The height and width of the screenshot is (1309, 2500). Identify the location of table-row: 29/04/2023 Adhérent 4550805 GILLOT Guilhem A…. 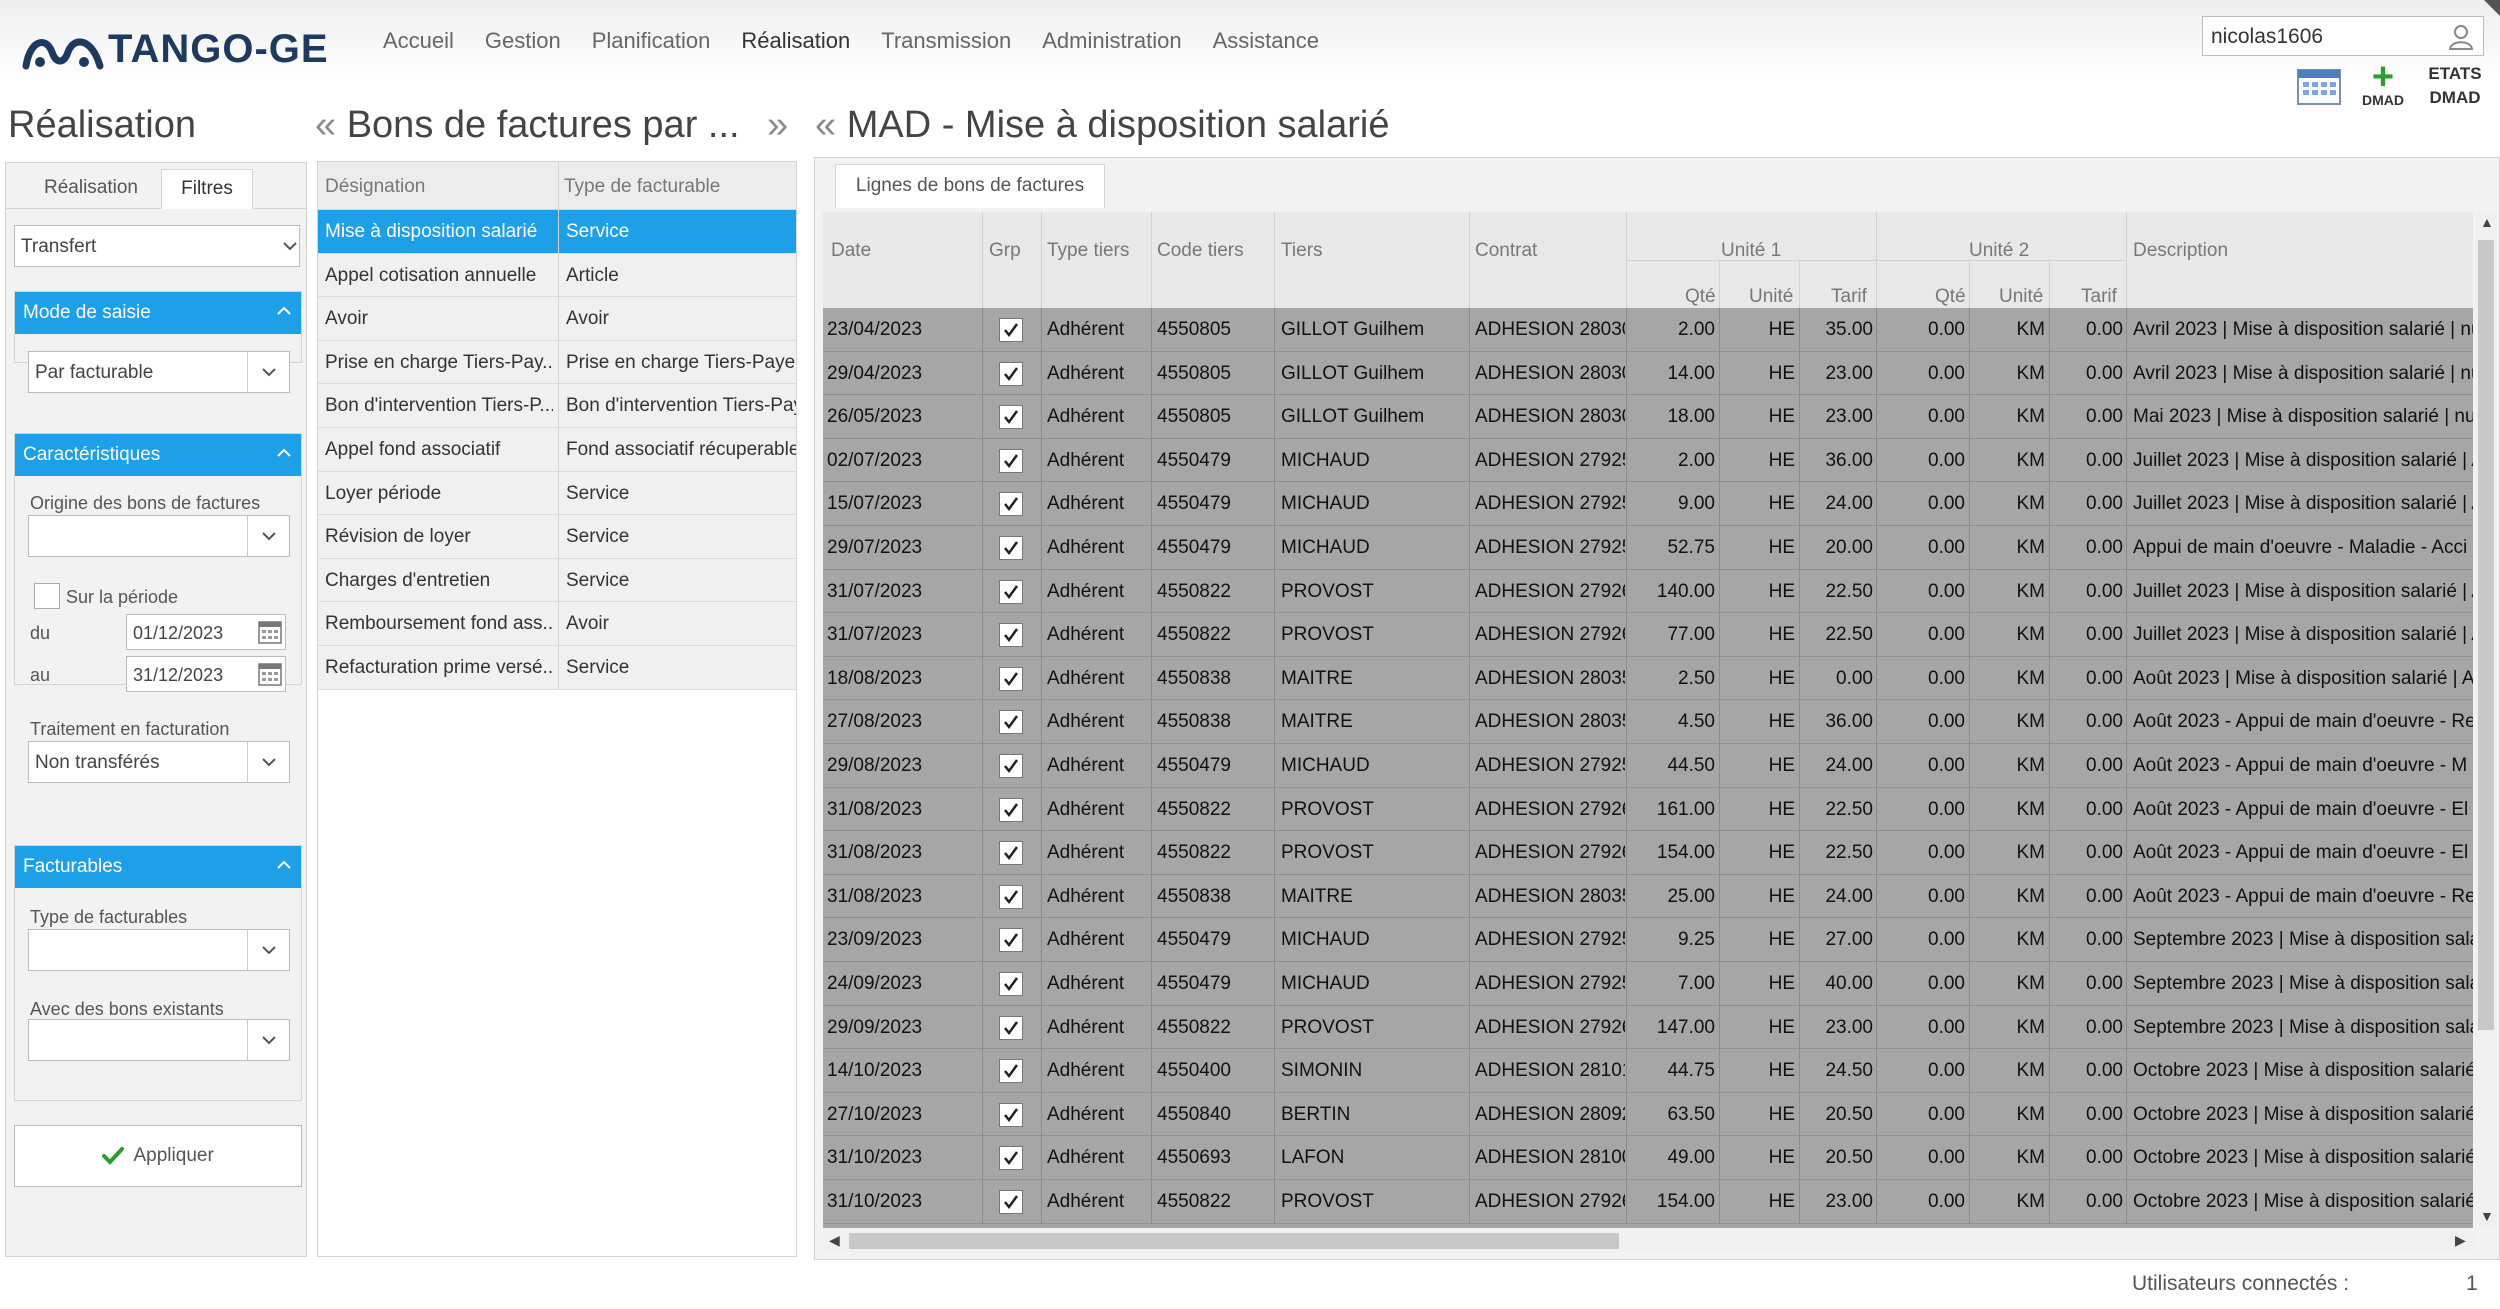
(1648, 373).